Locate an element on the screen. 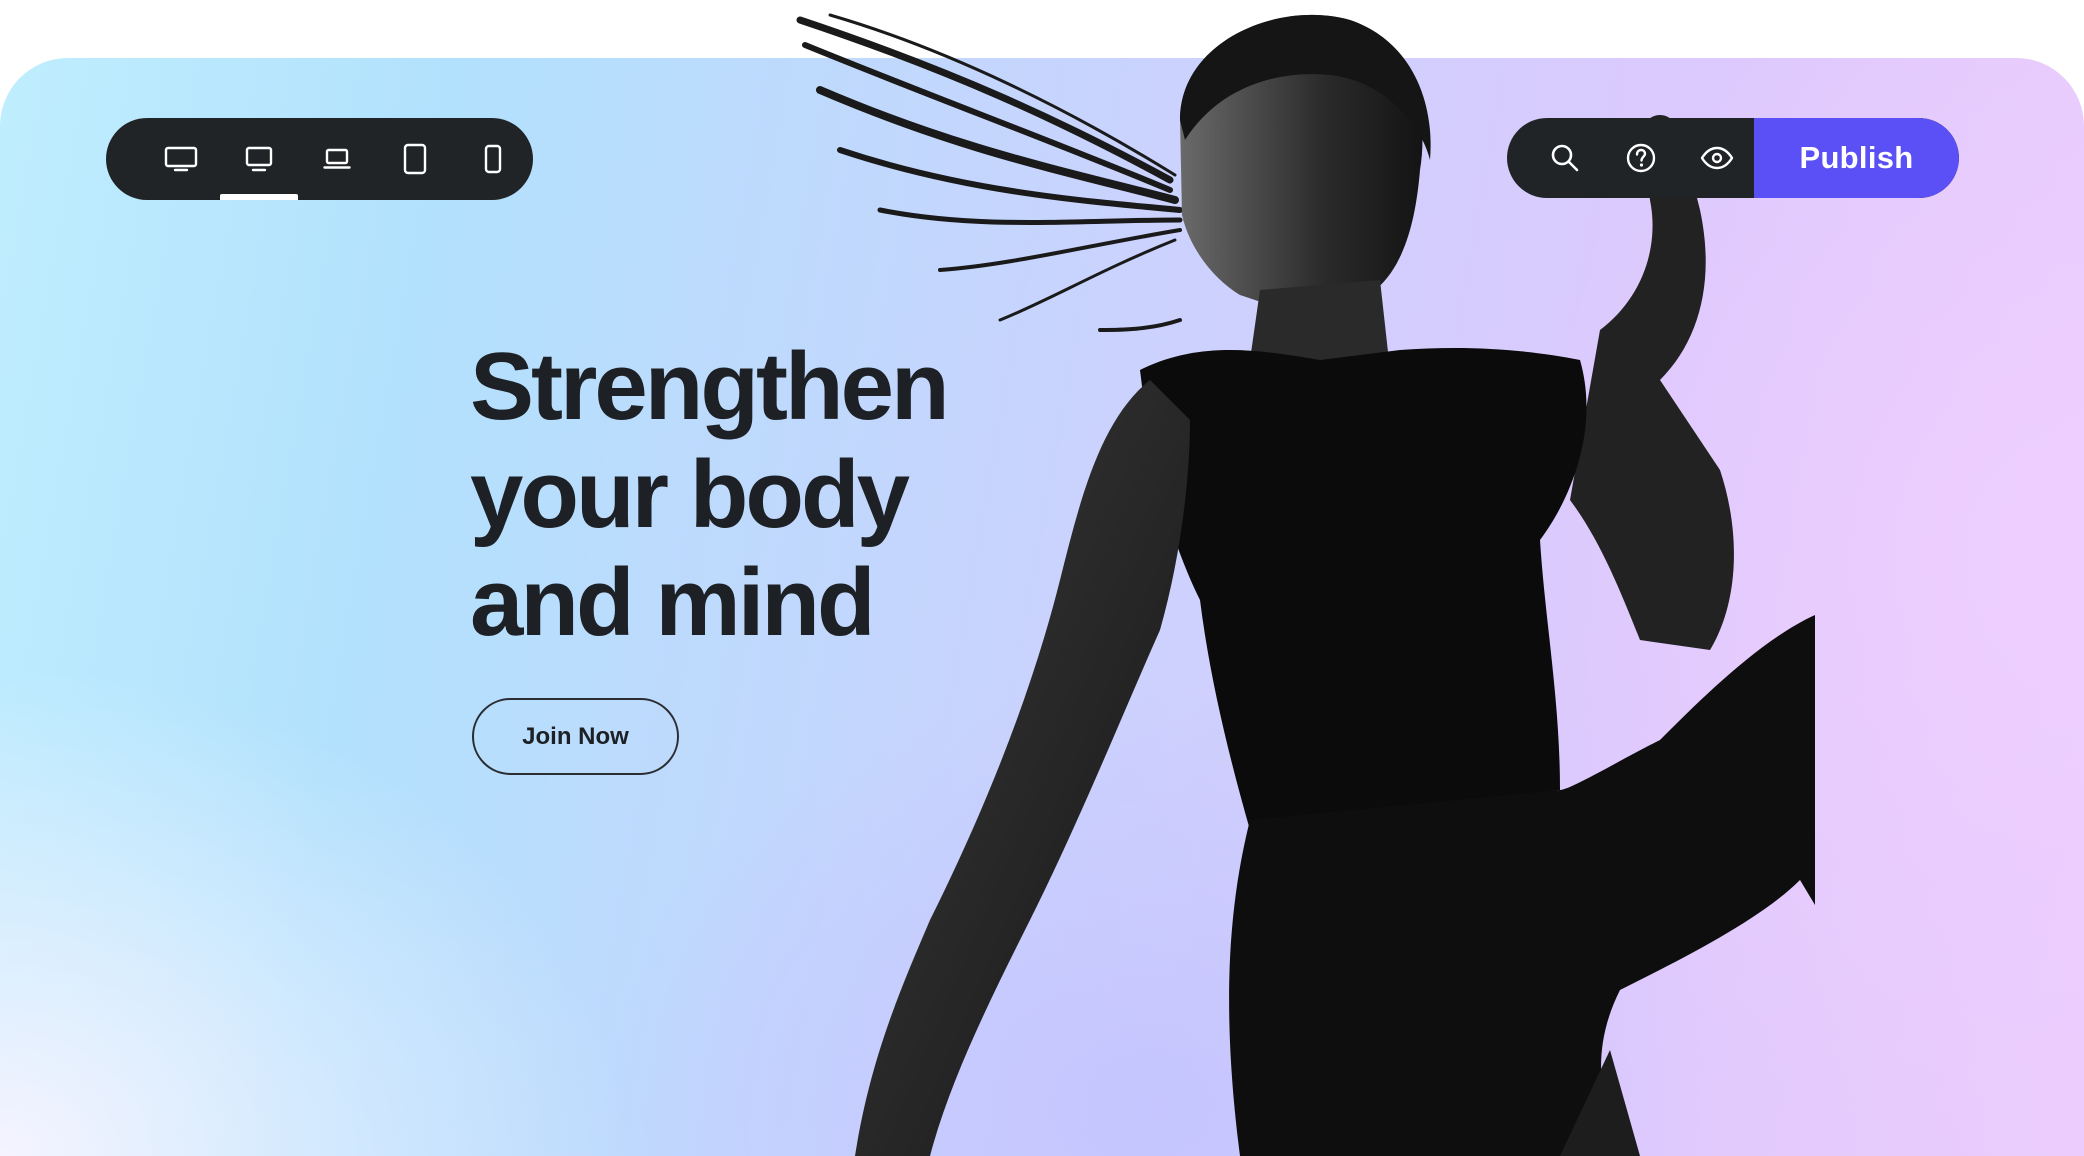 The image size is (2084, 1156). search-icon is located at coordinates (1565, 158).